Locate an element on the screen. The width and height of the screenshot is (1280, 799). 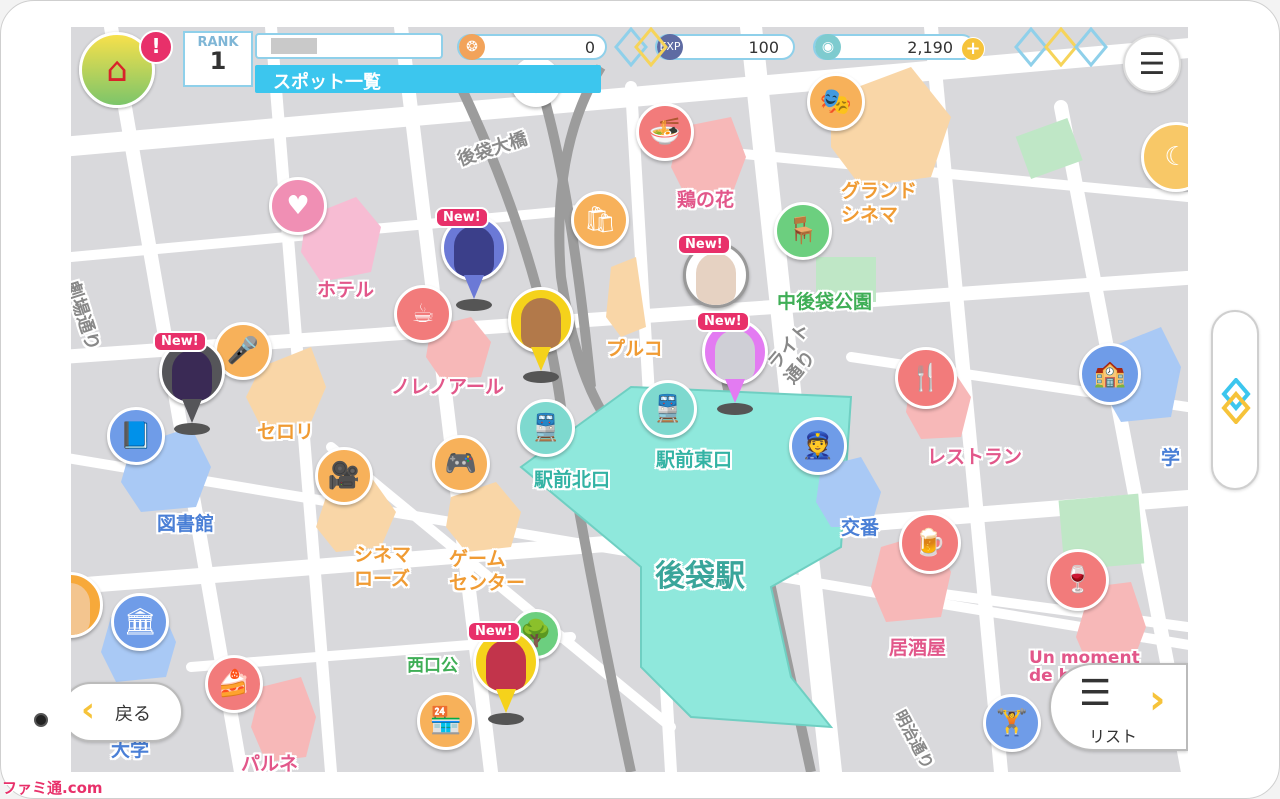
train-north-icon: 🚆 is located at coordinates (546, 428).